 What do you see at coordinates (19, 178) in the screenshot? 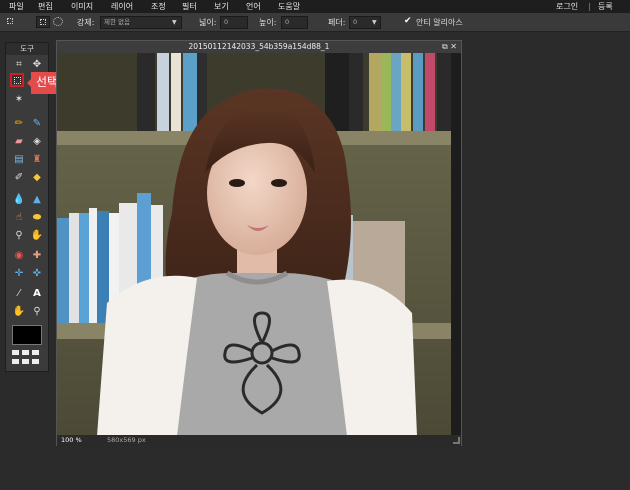
I see `color-replace-icon: ✐` at bounding box center [19, 178].